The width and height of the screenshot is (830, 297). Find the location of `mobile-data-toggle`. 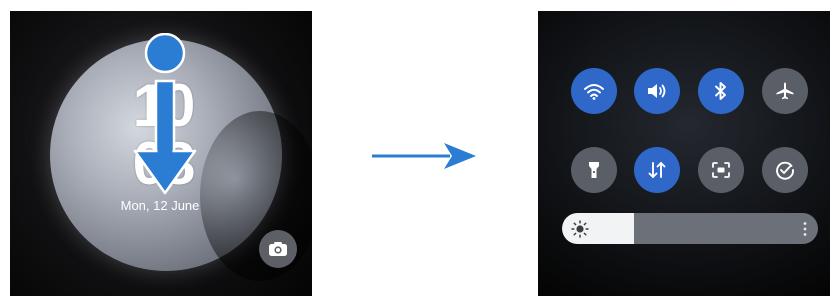

mobile-data-toggle is located at coordinates (657, 170).